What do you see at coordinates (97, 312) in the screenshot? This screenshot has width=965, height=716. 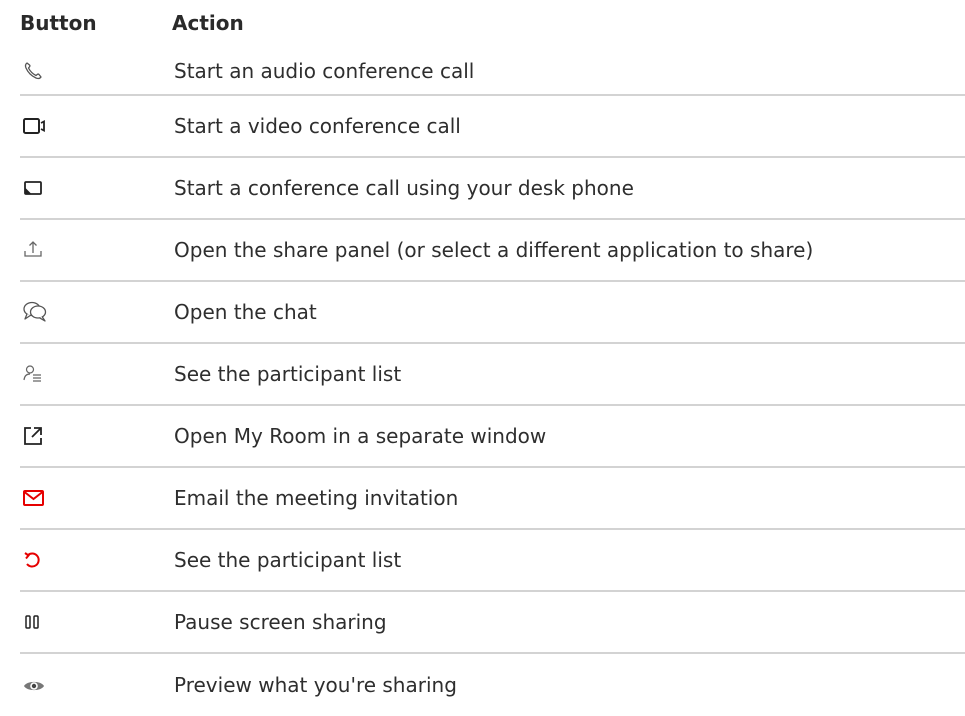 I see `chat-bubbles-icon` at bounding box center [97, 312].